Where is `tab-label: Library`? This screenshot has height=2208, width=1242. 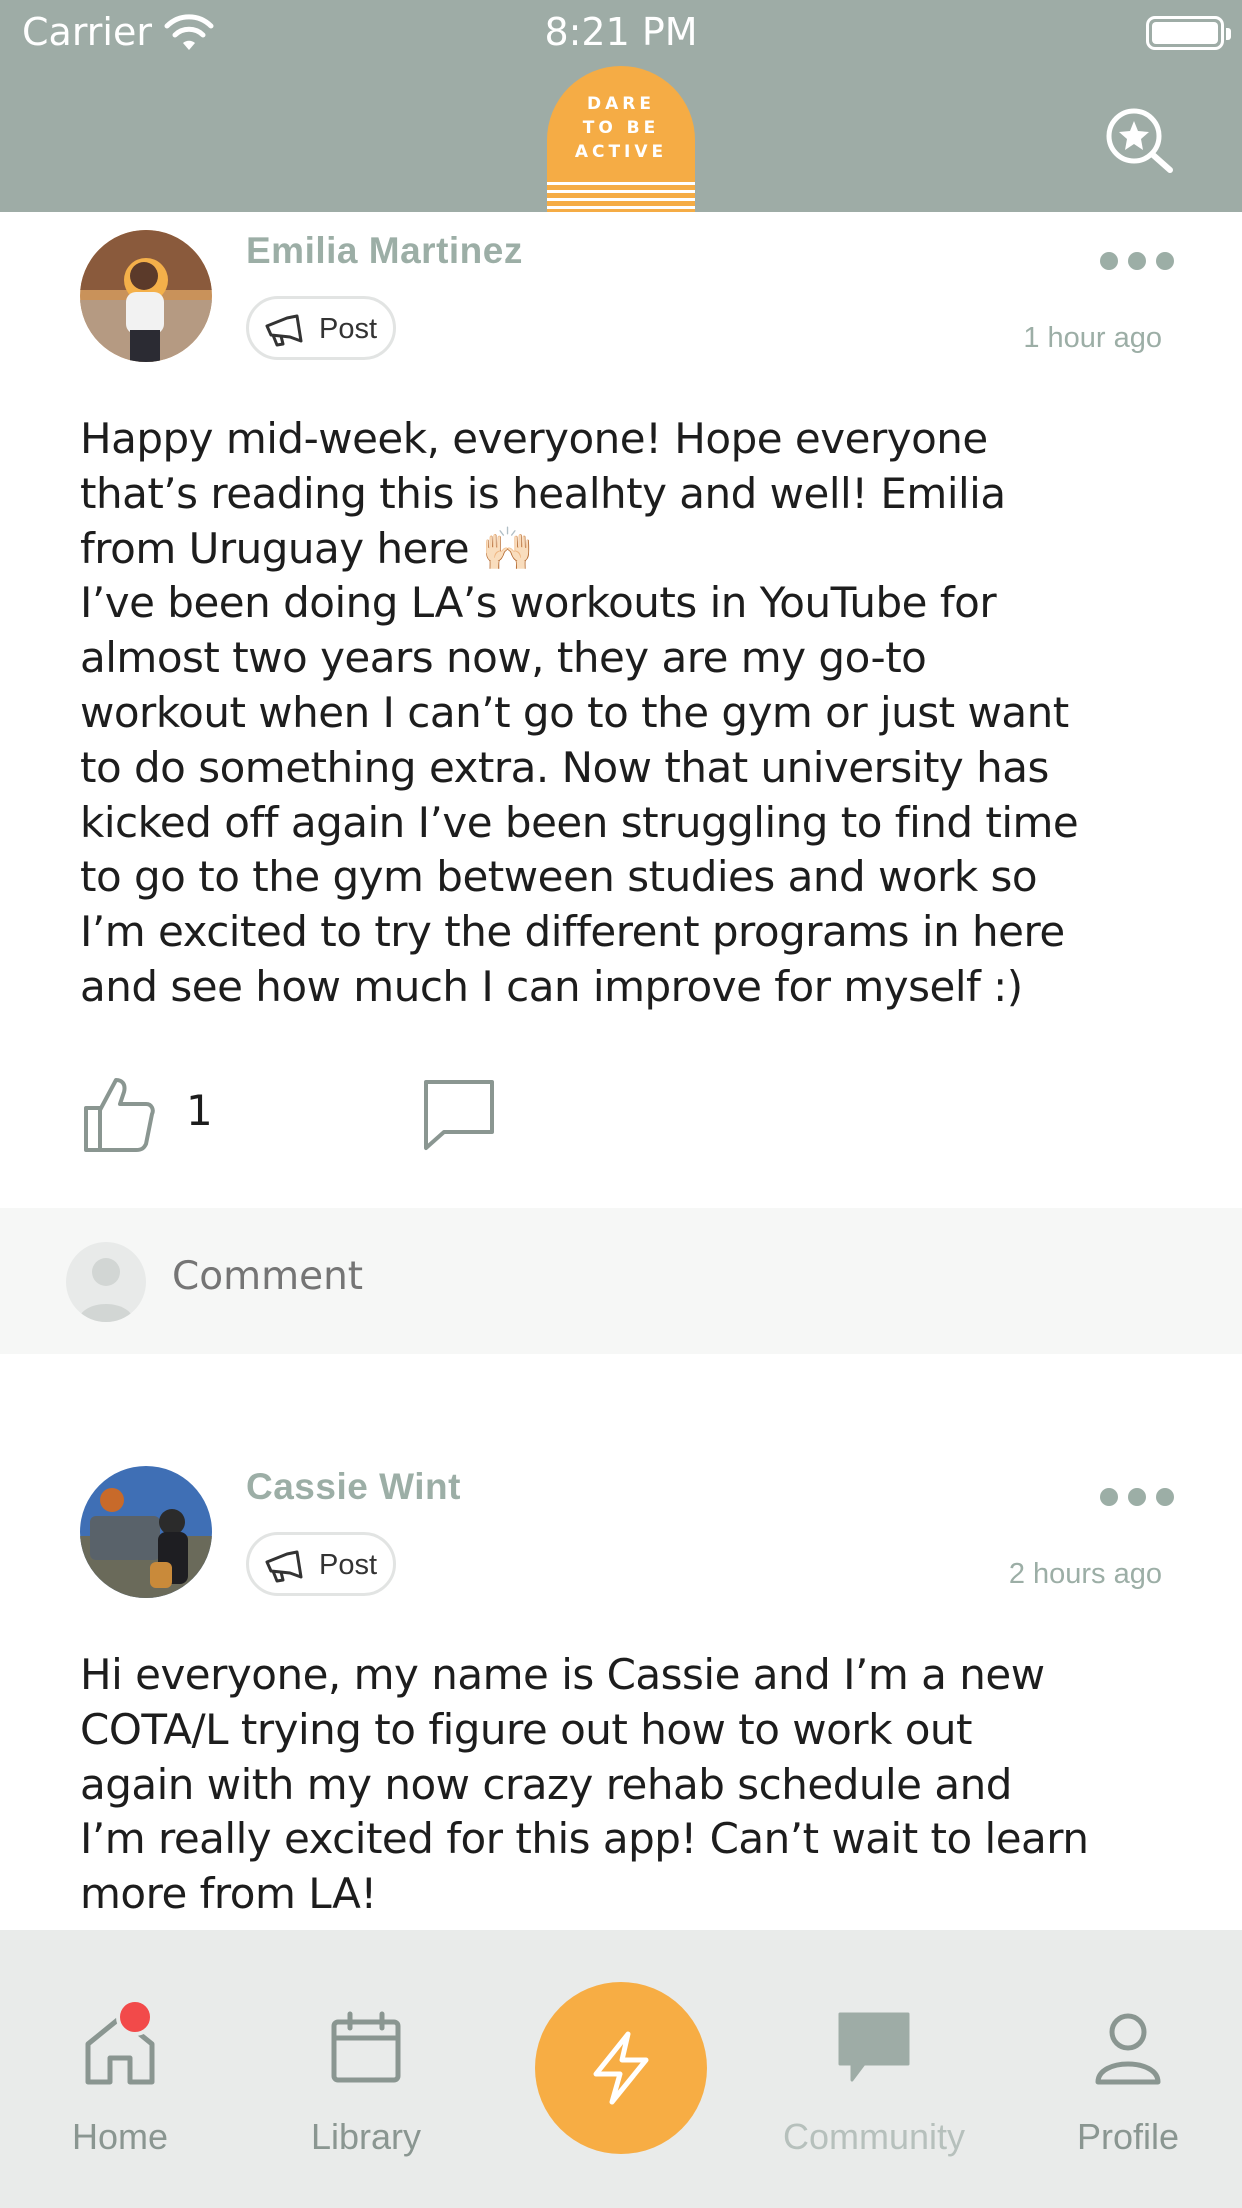
tab-label: Library is located at coordinates (366, 2136).